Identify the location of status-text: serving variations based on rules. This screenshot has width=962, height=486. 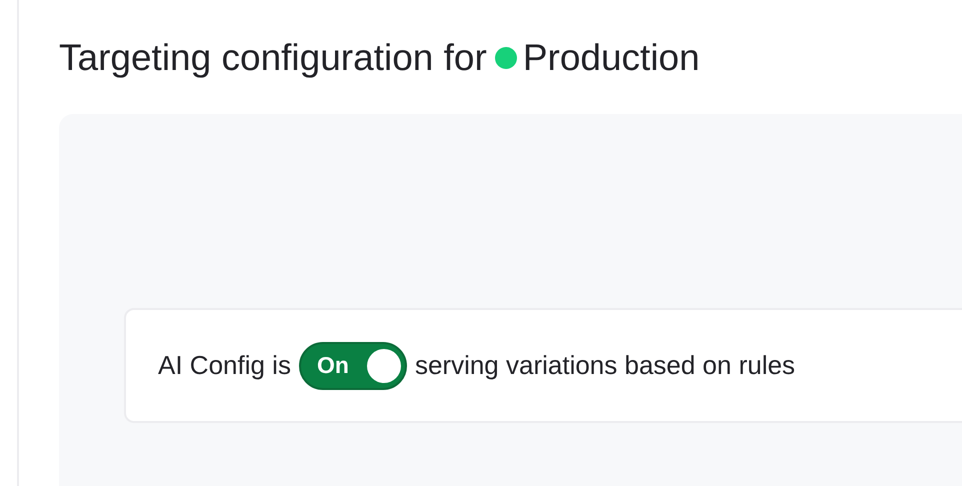
(605, 365).